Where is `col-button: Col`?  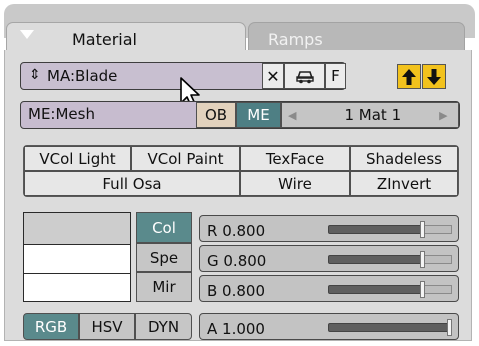 col-button: Col is located at coordinates (164, 227).